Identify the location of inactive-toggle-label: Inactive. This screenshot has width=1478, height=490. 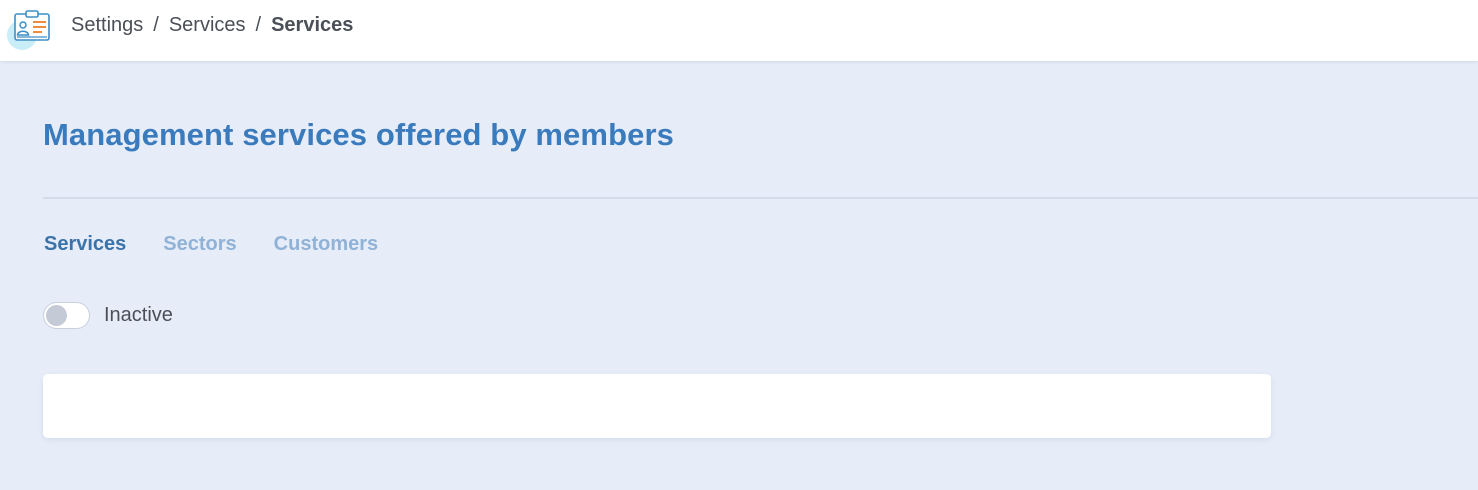
(138, 315).